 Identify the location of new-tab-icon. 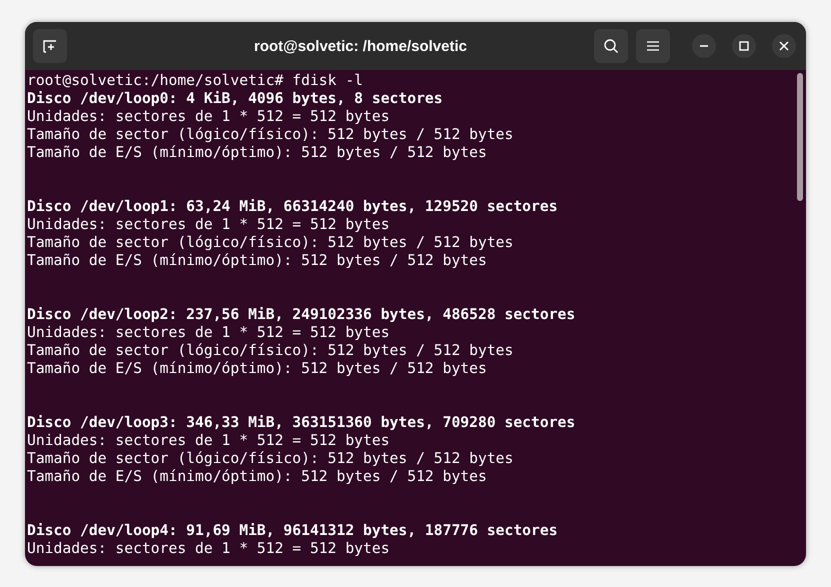
(50, 46).